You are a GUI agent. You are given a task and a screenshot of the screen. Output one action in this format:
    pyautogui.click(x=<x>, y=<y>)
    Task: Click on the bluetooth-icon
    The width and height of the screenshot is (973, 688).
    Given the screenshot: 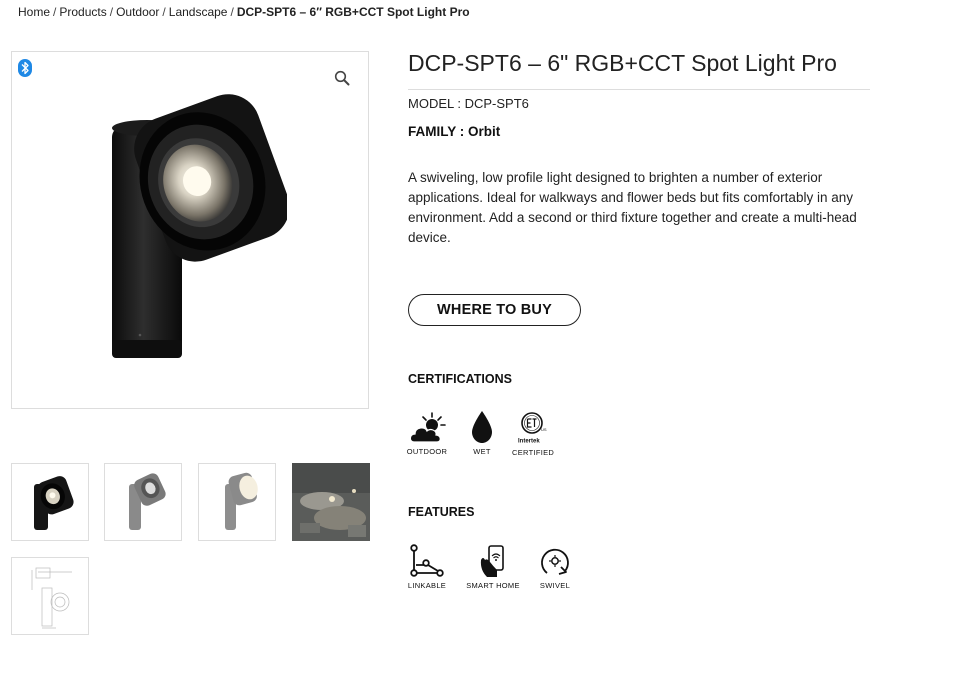 What is the action you would take?
    pyautogui.click(x=25, y=68)
    